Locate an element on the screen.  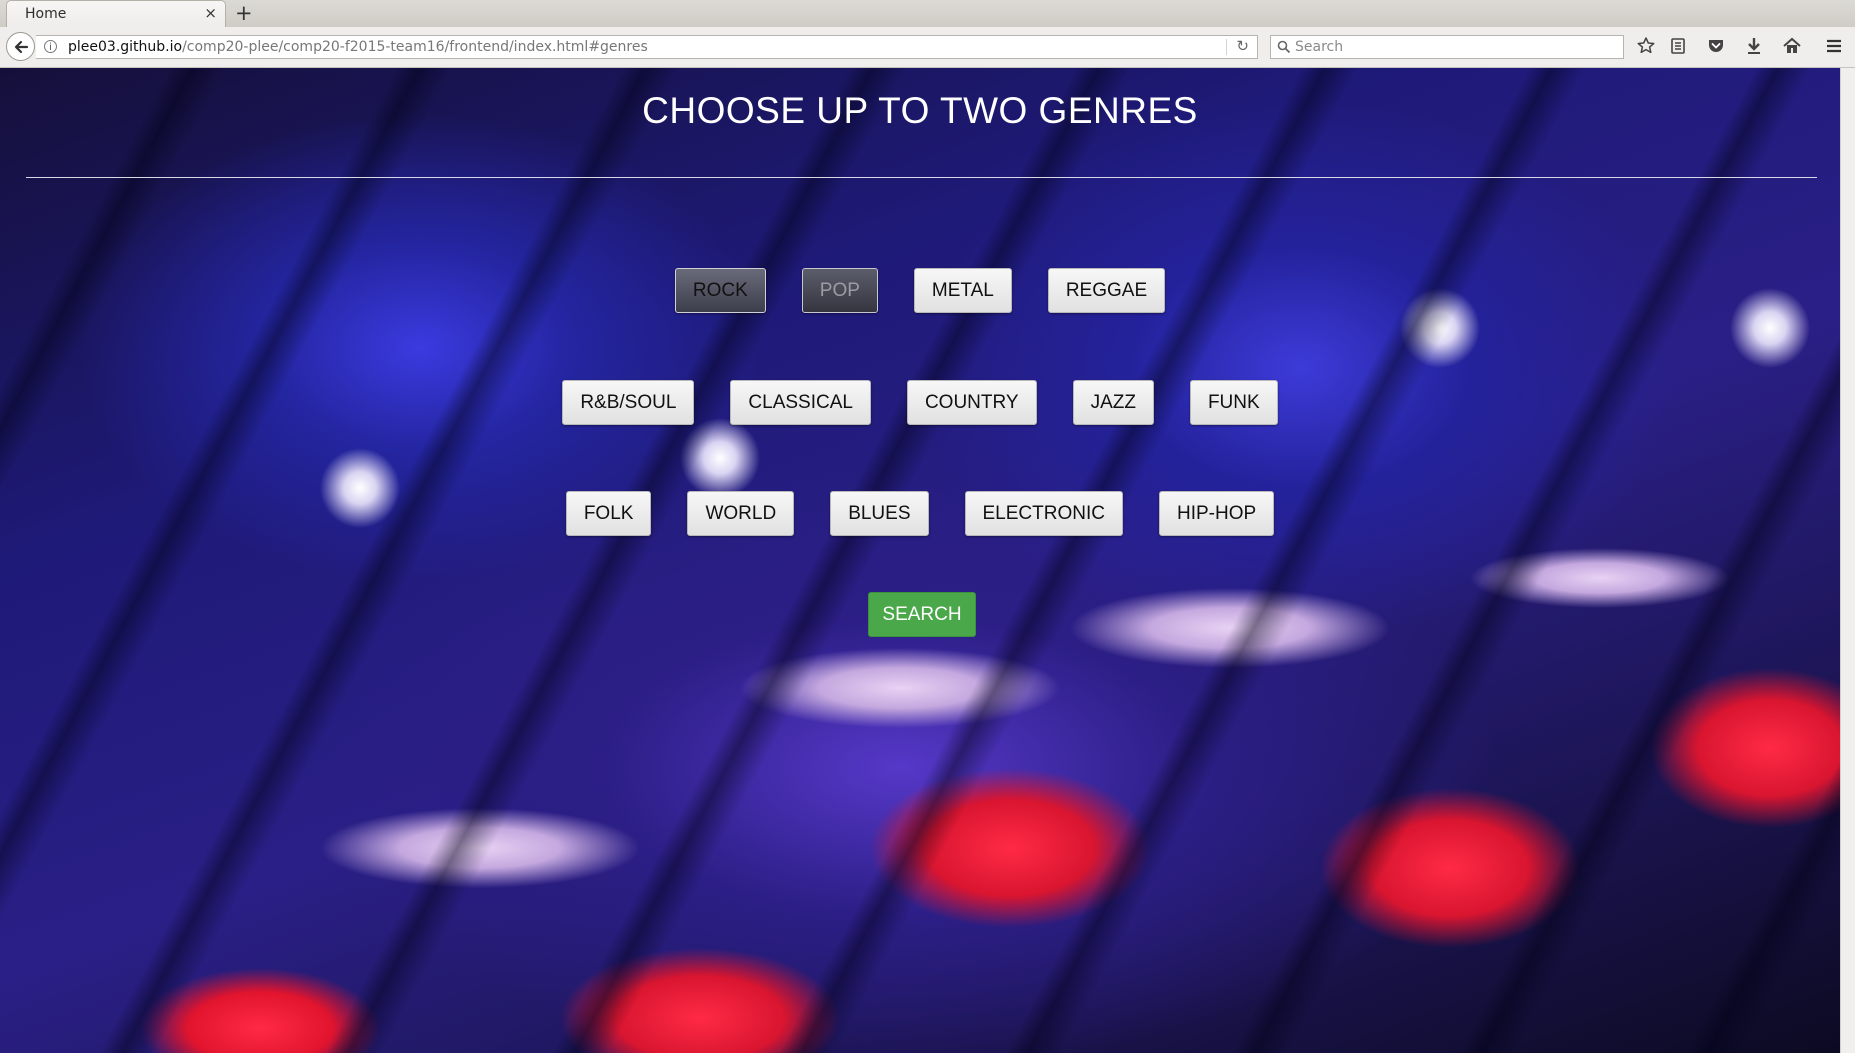
genre-button-rnb-soul: R&B/SOUL is located at coordinates (628, 402).